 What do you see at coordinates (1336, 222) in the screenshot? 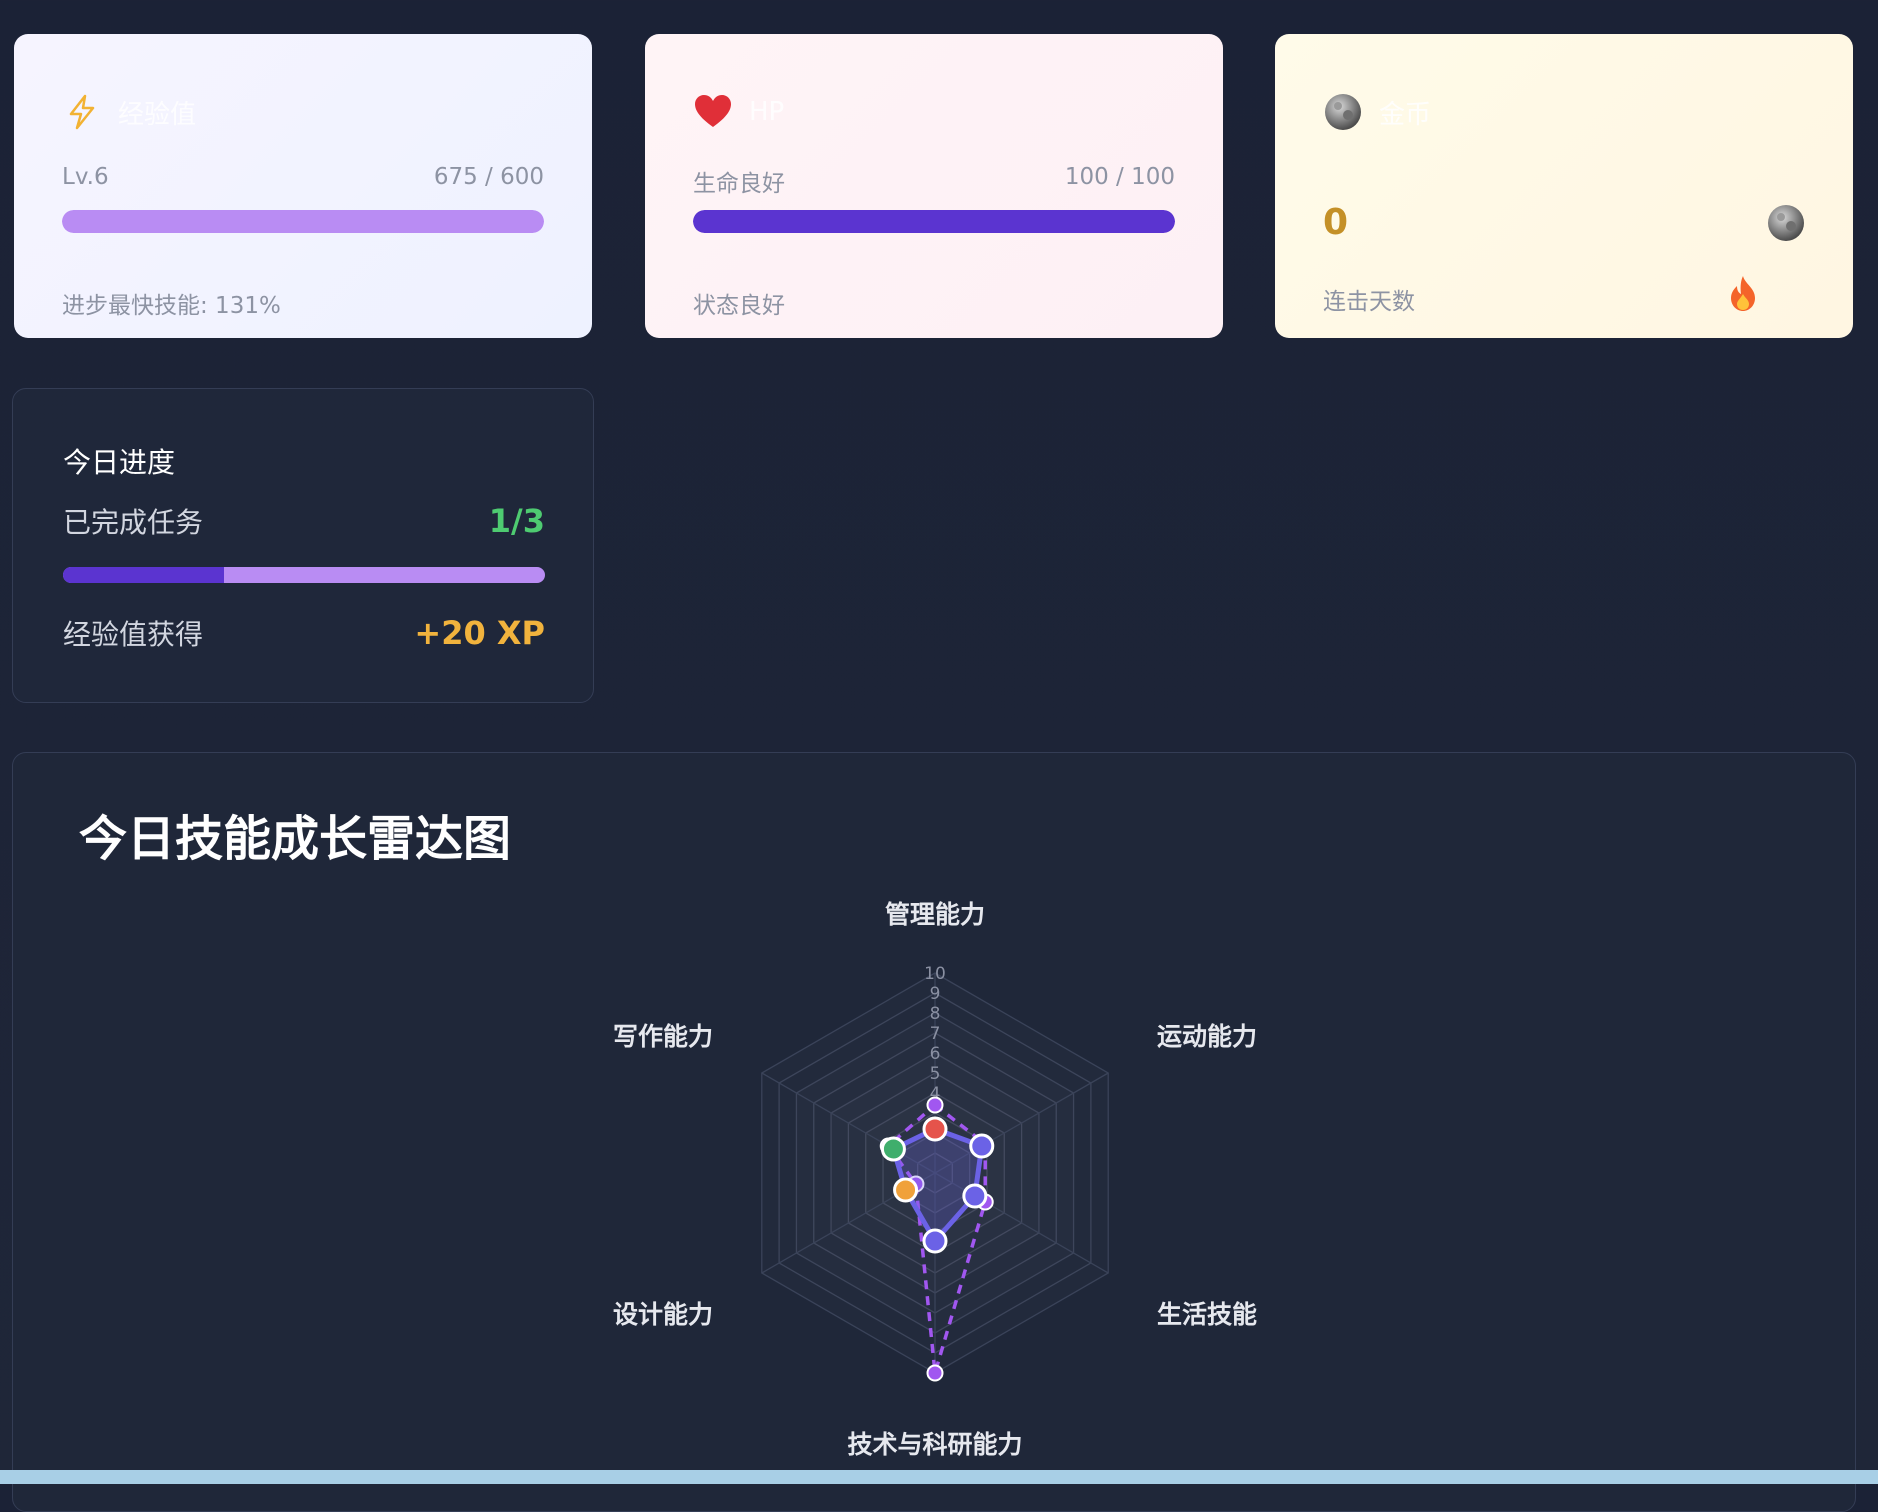
I see `coin-value: 0` at bounding box center [1336, 222].